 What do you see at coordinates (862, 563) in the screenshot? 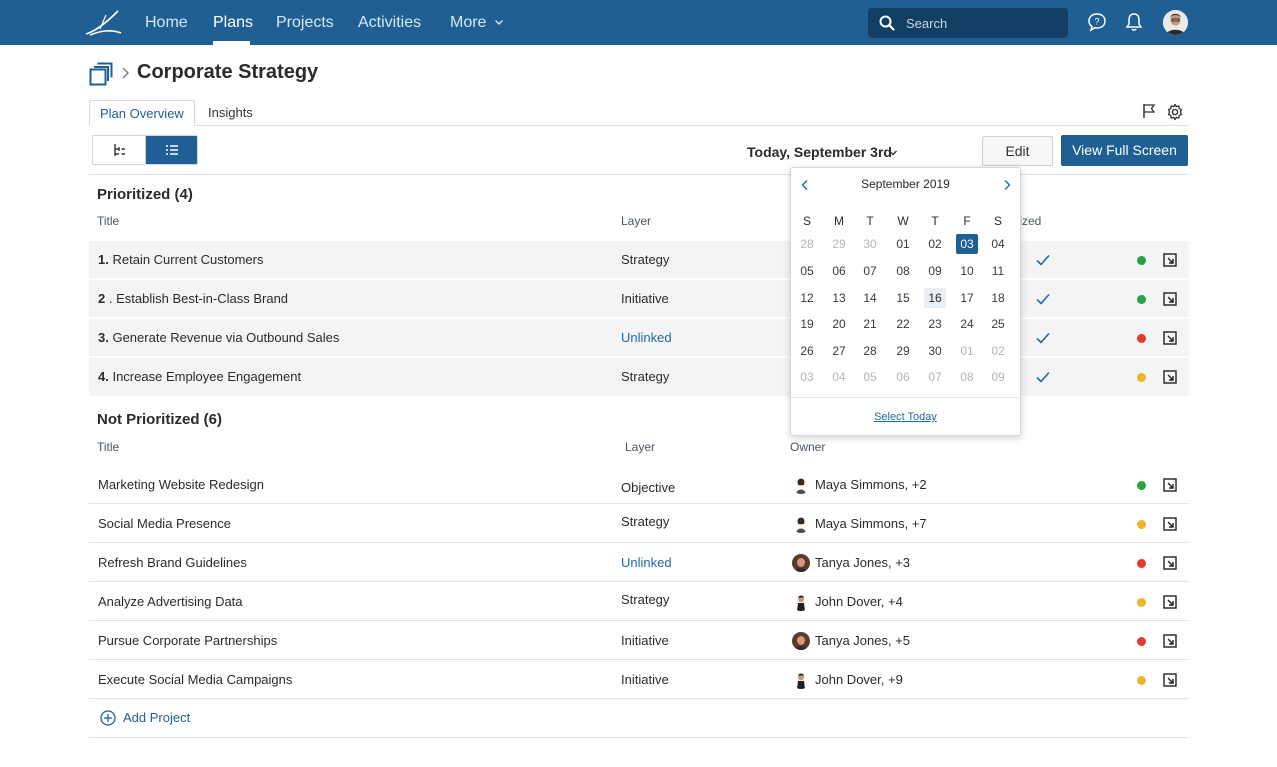
I see `row-owner: Tanya Jones, +3` at bounding box center [862, 563].